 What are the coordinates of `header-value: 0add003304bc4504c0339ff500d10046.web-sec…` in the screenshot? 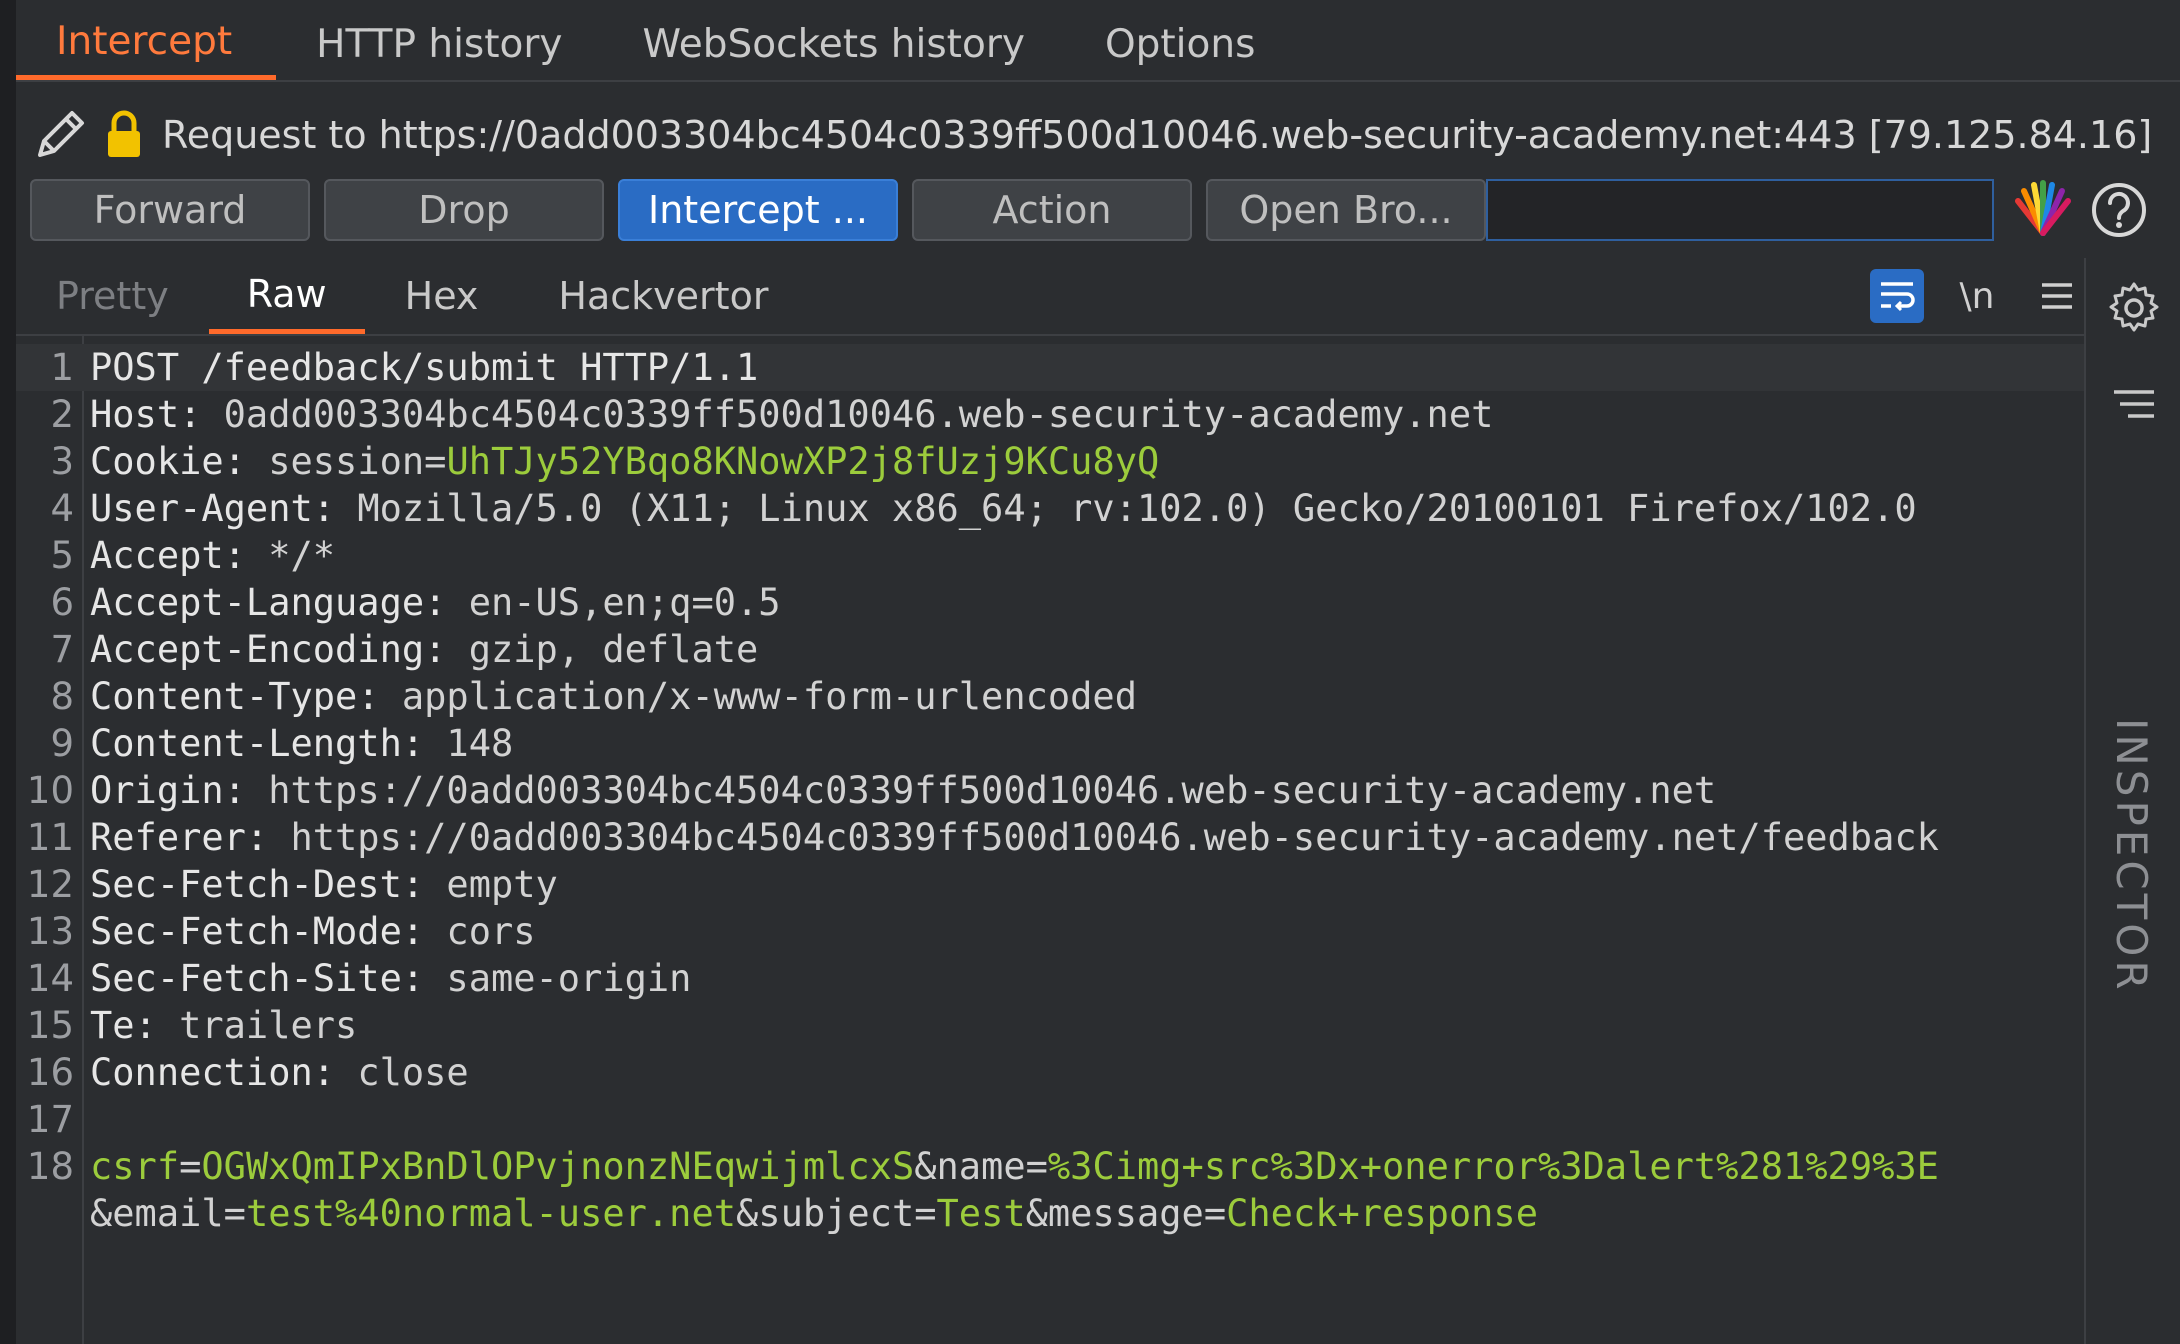 It's located at (858, 414).